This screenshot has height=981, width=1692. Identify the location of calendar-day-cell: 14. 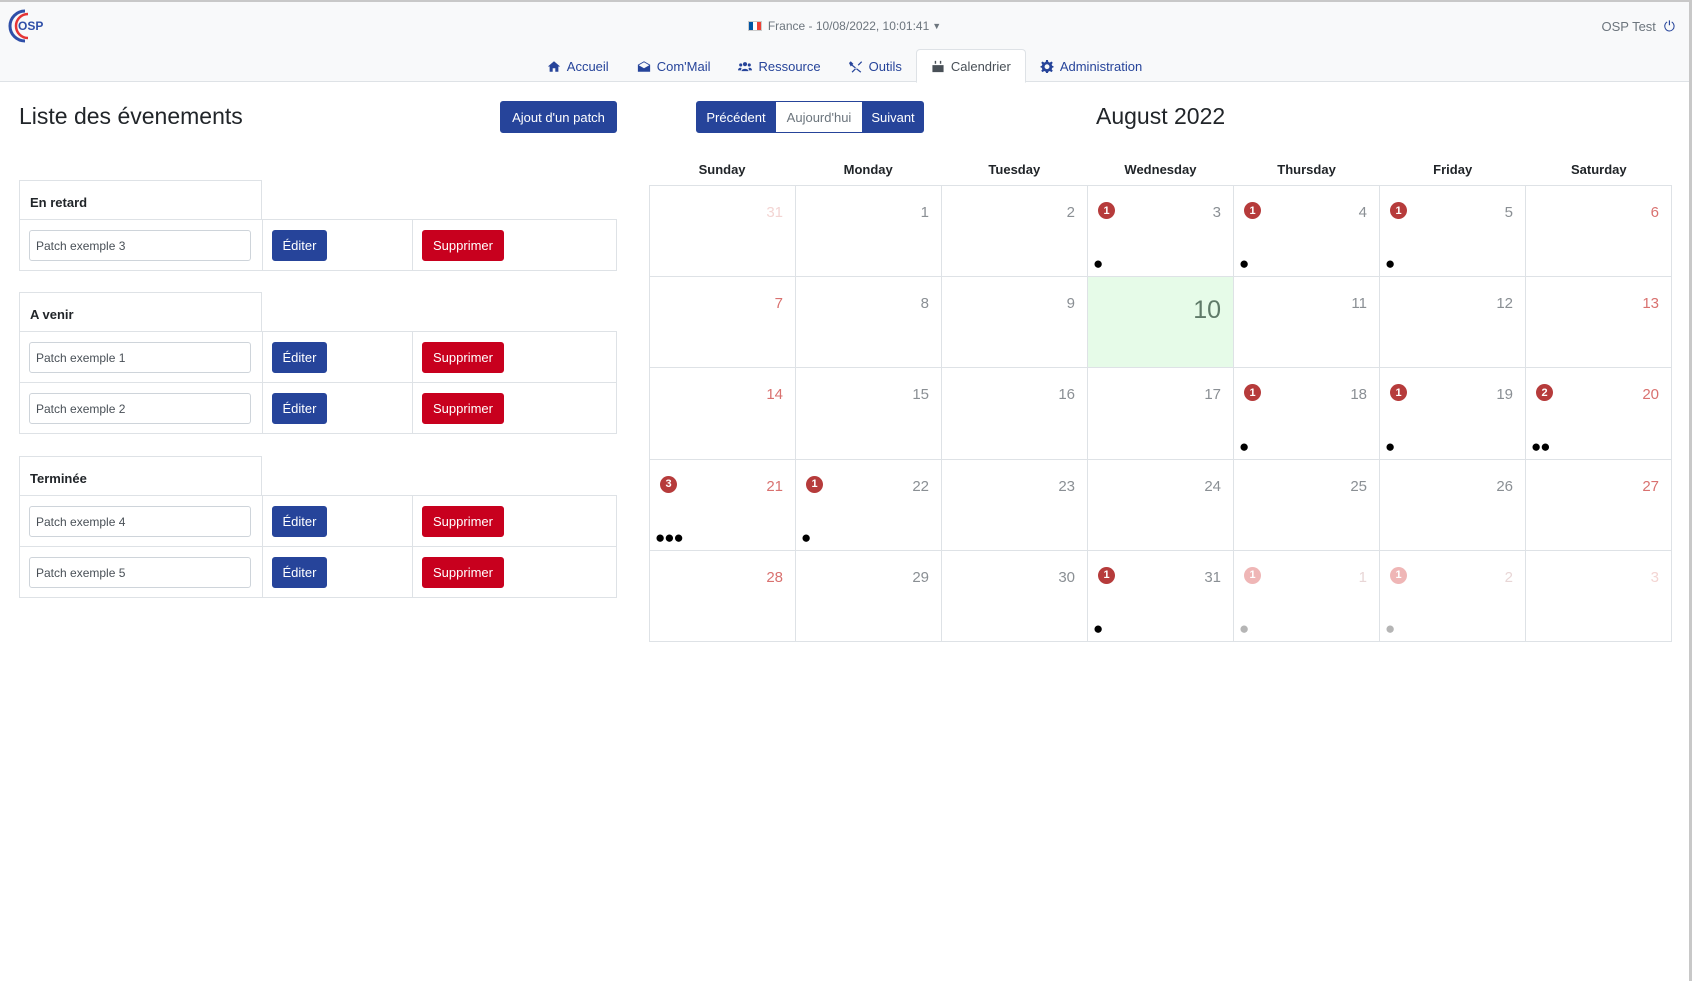
(723, 414).